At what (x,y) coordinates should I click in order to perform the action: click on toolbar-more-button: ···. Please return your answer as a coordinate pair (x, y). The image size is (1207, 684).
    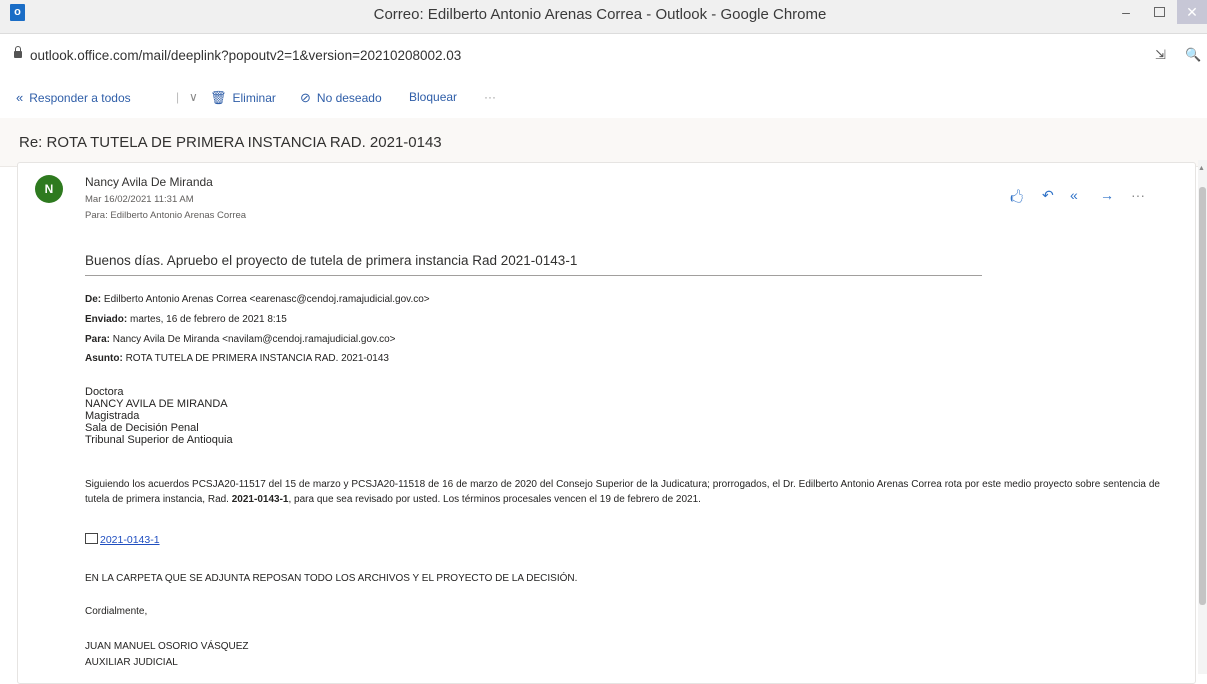
    Looking at the image, I should click on (490, 97).